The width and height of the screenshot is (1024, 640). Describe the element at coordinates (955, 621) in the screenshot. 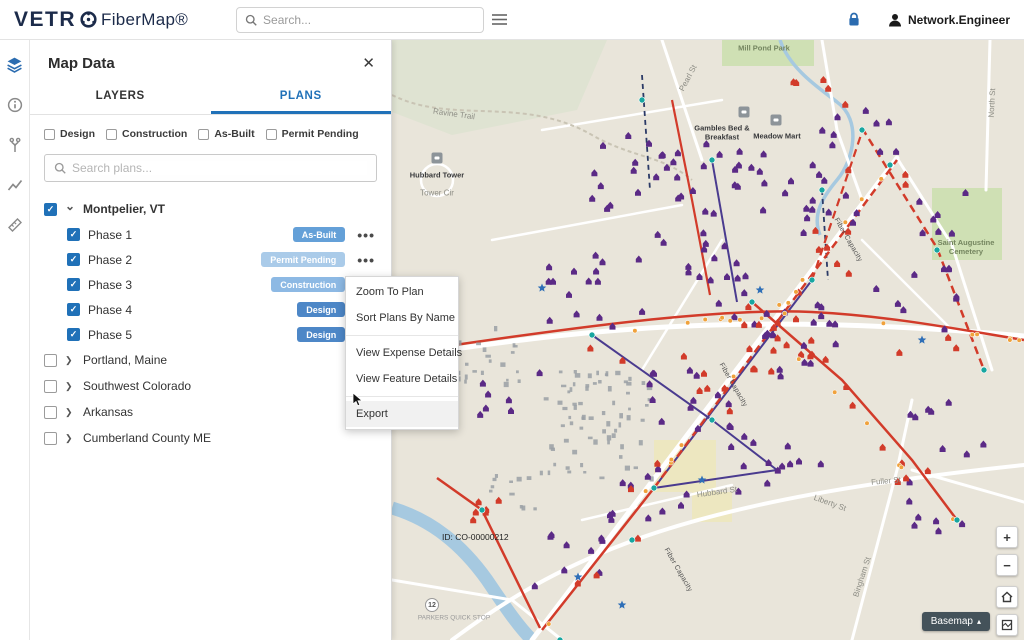

I see `basemap-button: Basemap` at that location.